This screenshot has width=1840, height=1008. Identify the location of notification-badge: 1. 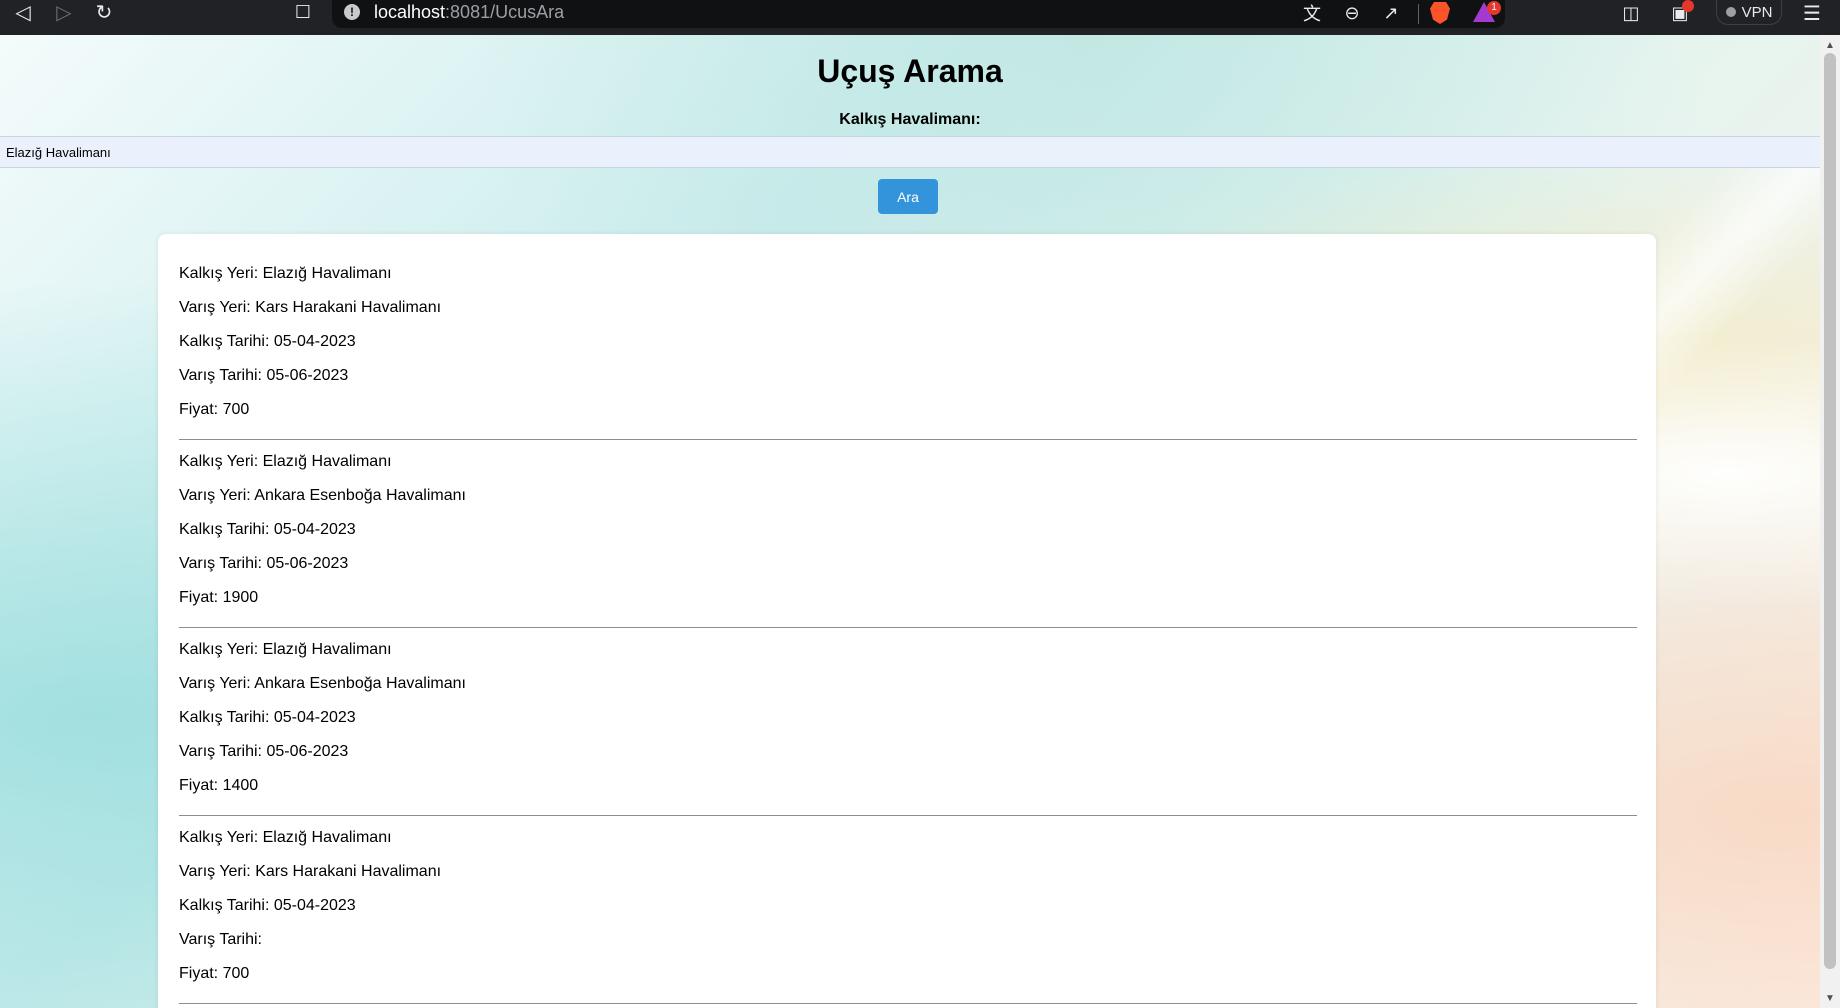
(1494, 8).